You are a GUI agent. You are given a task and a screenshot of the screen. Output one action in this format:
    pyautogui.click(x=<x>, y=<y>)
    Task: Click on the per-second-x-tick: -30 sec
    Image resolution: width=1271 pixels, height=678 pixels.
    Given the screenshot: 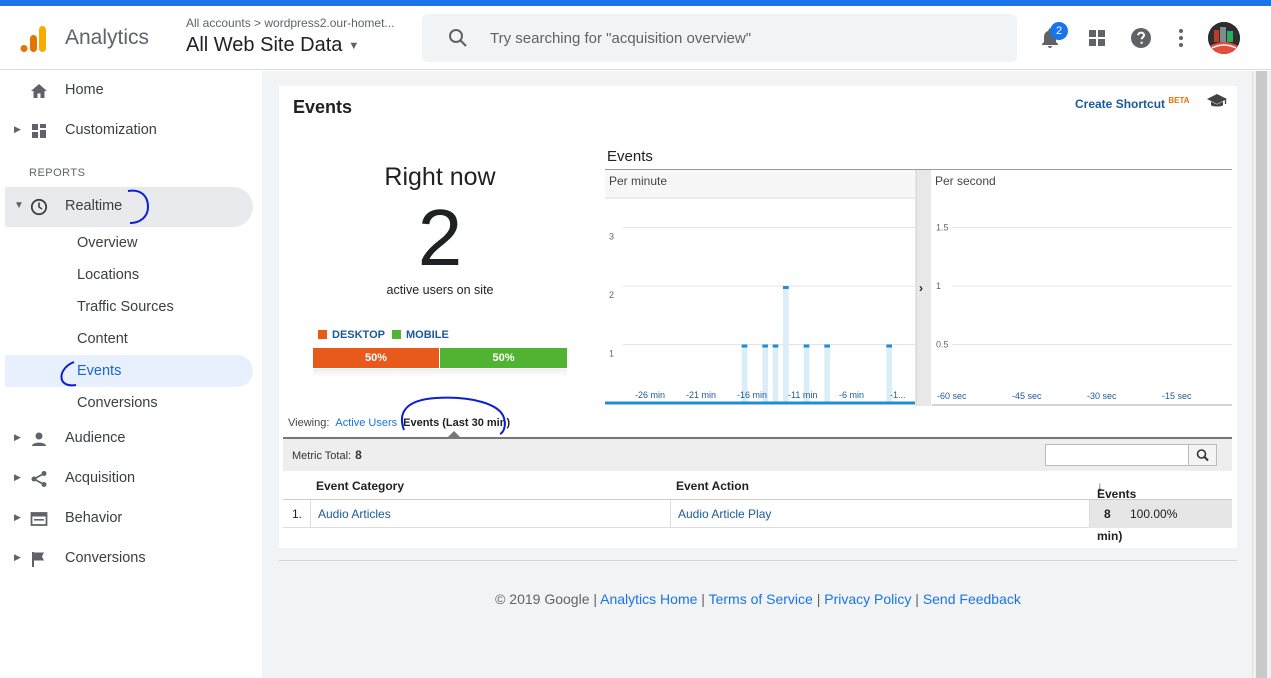 What is the action you would take?
    pyautogui.click(x=1102, y=396)
    